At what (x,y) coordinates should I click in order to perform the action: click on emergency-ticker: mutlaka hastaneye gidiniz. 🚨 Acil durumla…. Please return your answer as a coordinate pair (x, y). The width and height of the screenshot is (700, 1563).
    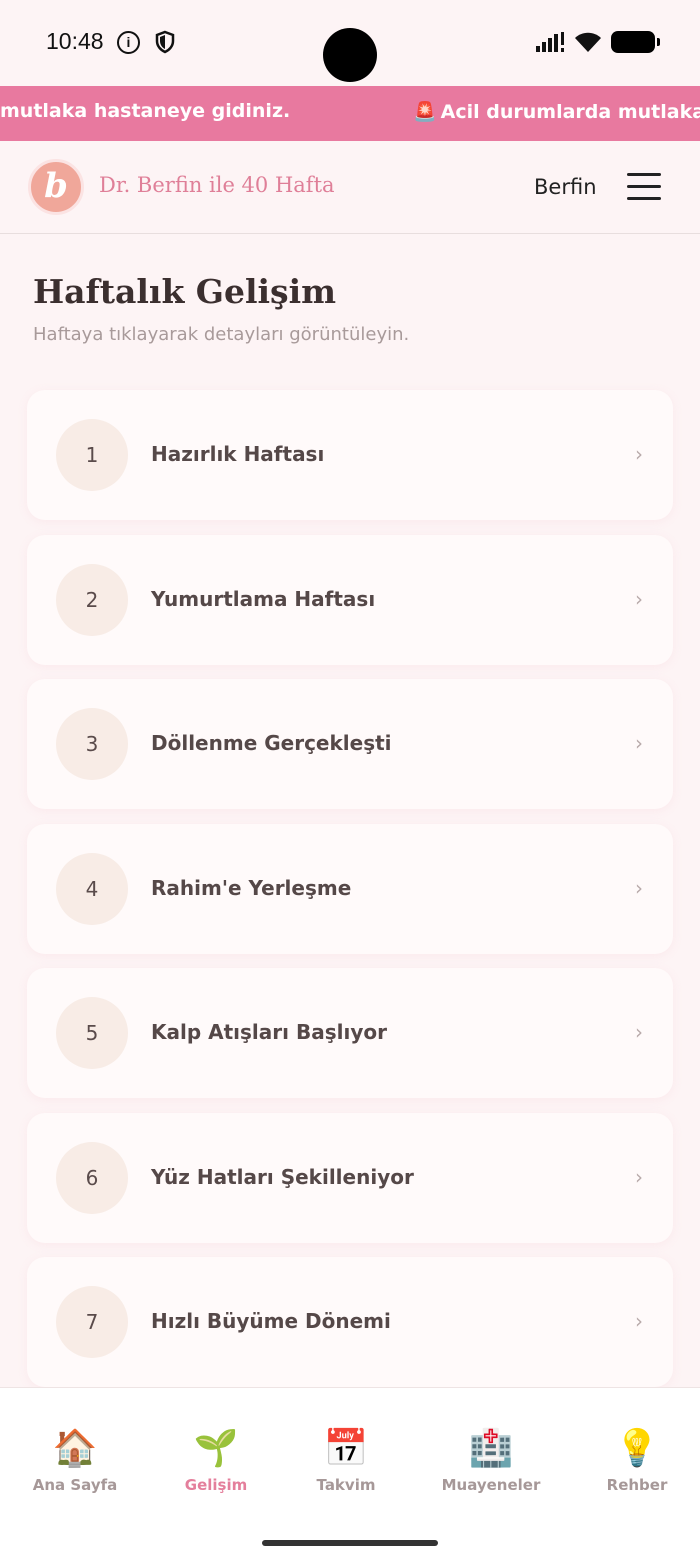
    Looking at the image, I should click on (350, 113).